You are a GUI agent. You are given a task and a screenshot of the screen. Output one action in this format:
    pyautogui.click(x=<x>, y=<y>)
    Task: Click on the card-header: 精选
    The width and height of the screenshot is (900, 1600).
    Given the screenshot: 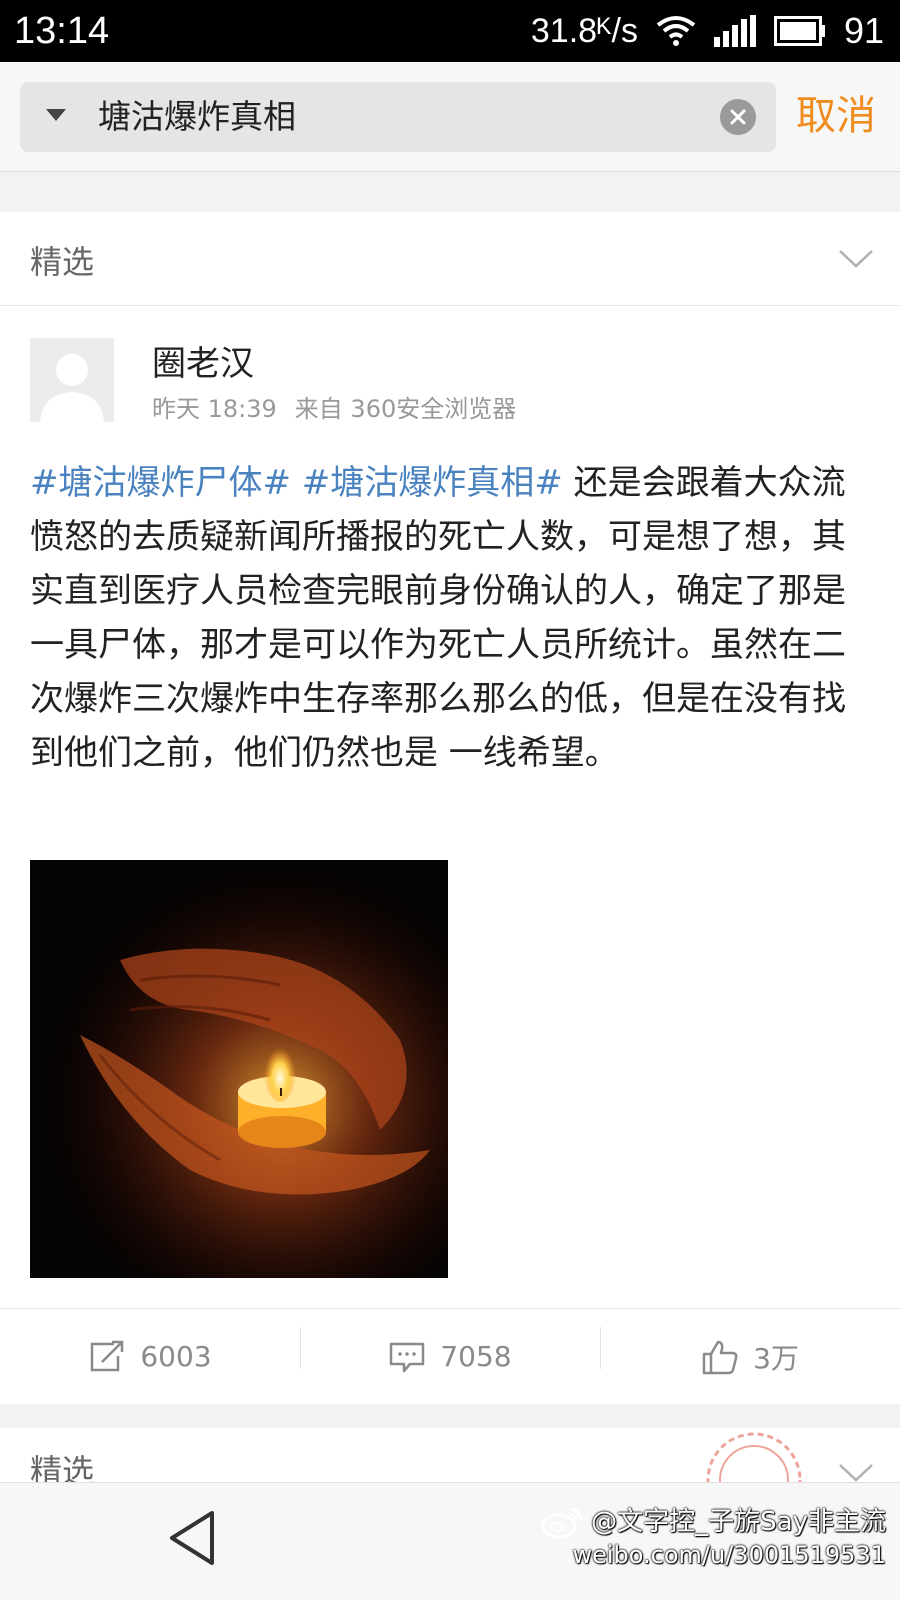 What is the action you would take?
    pyautogui.click(x=450, y=259)
    